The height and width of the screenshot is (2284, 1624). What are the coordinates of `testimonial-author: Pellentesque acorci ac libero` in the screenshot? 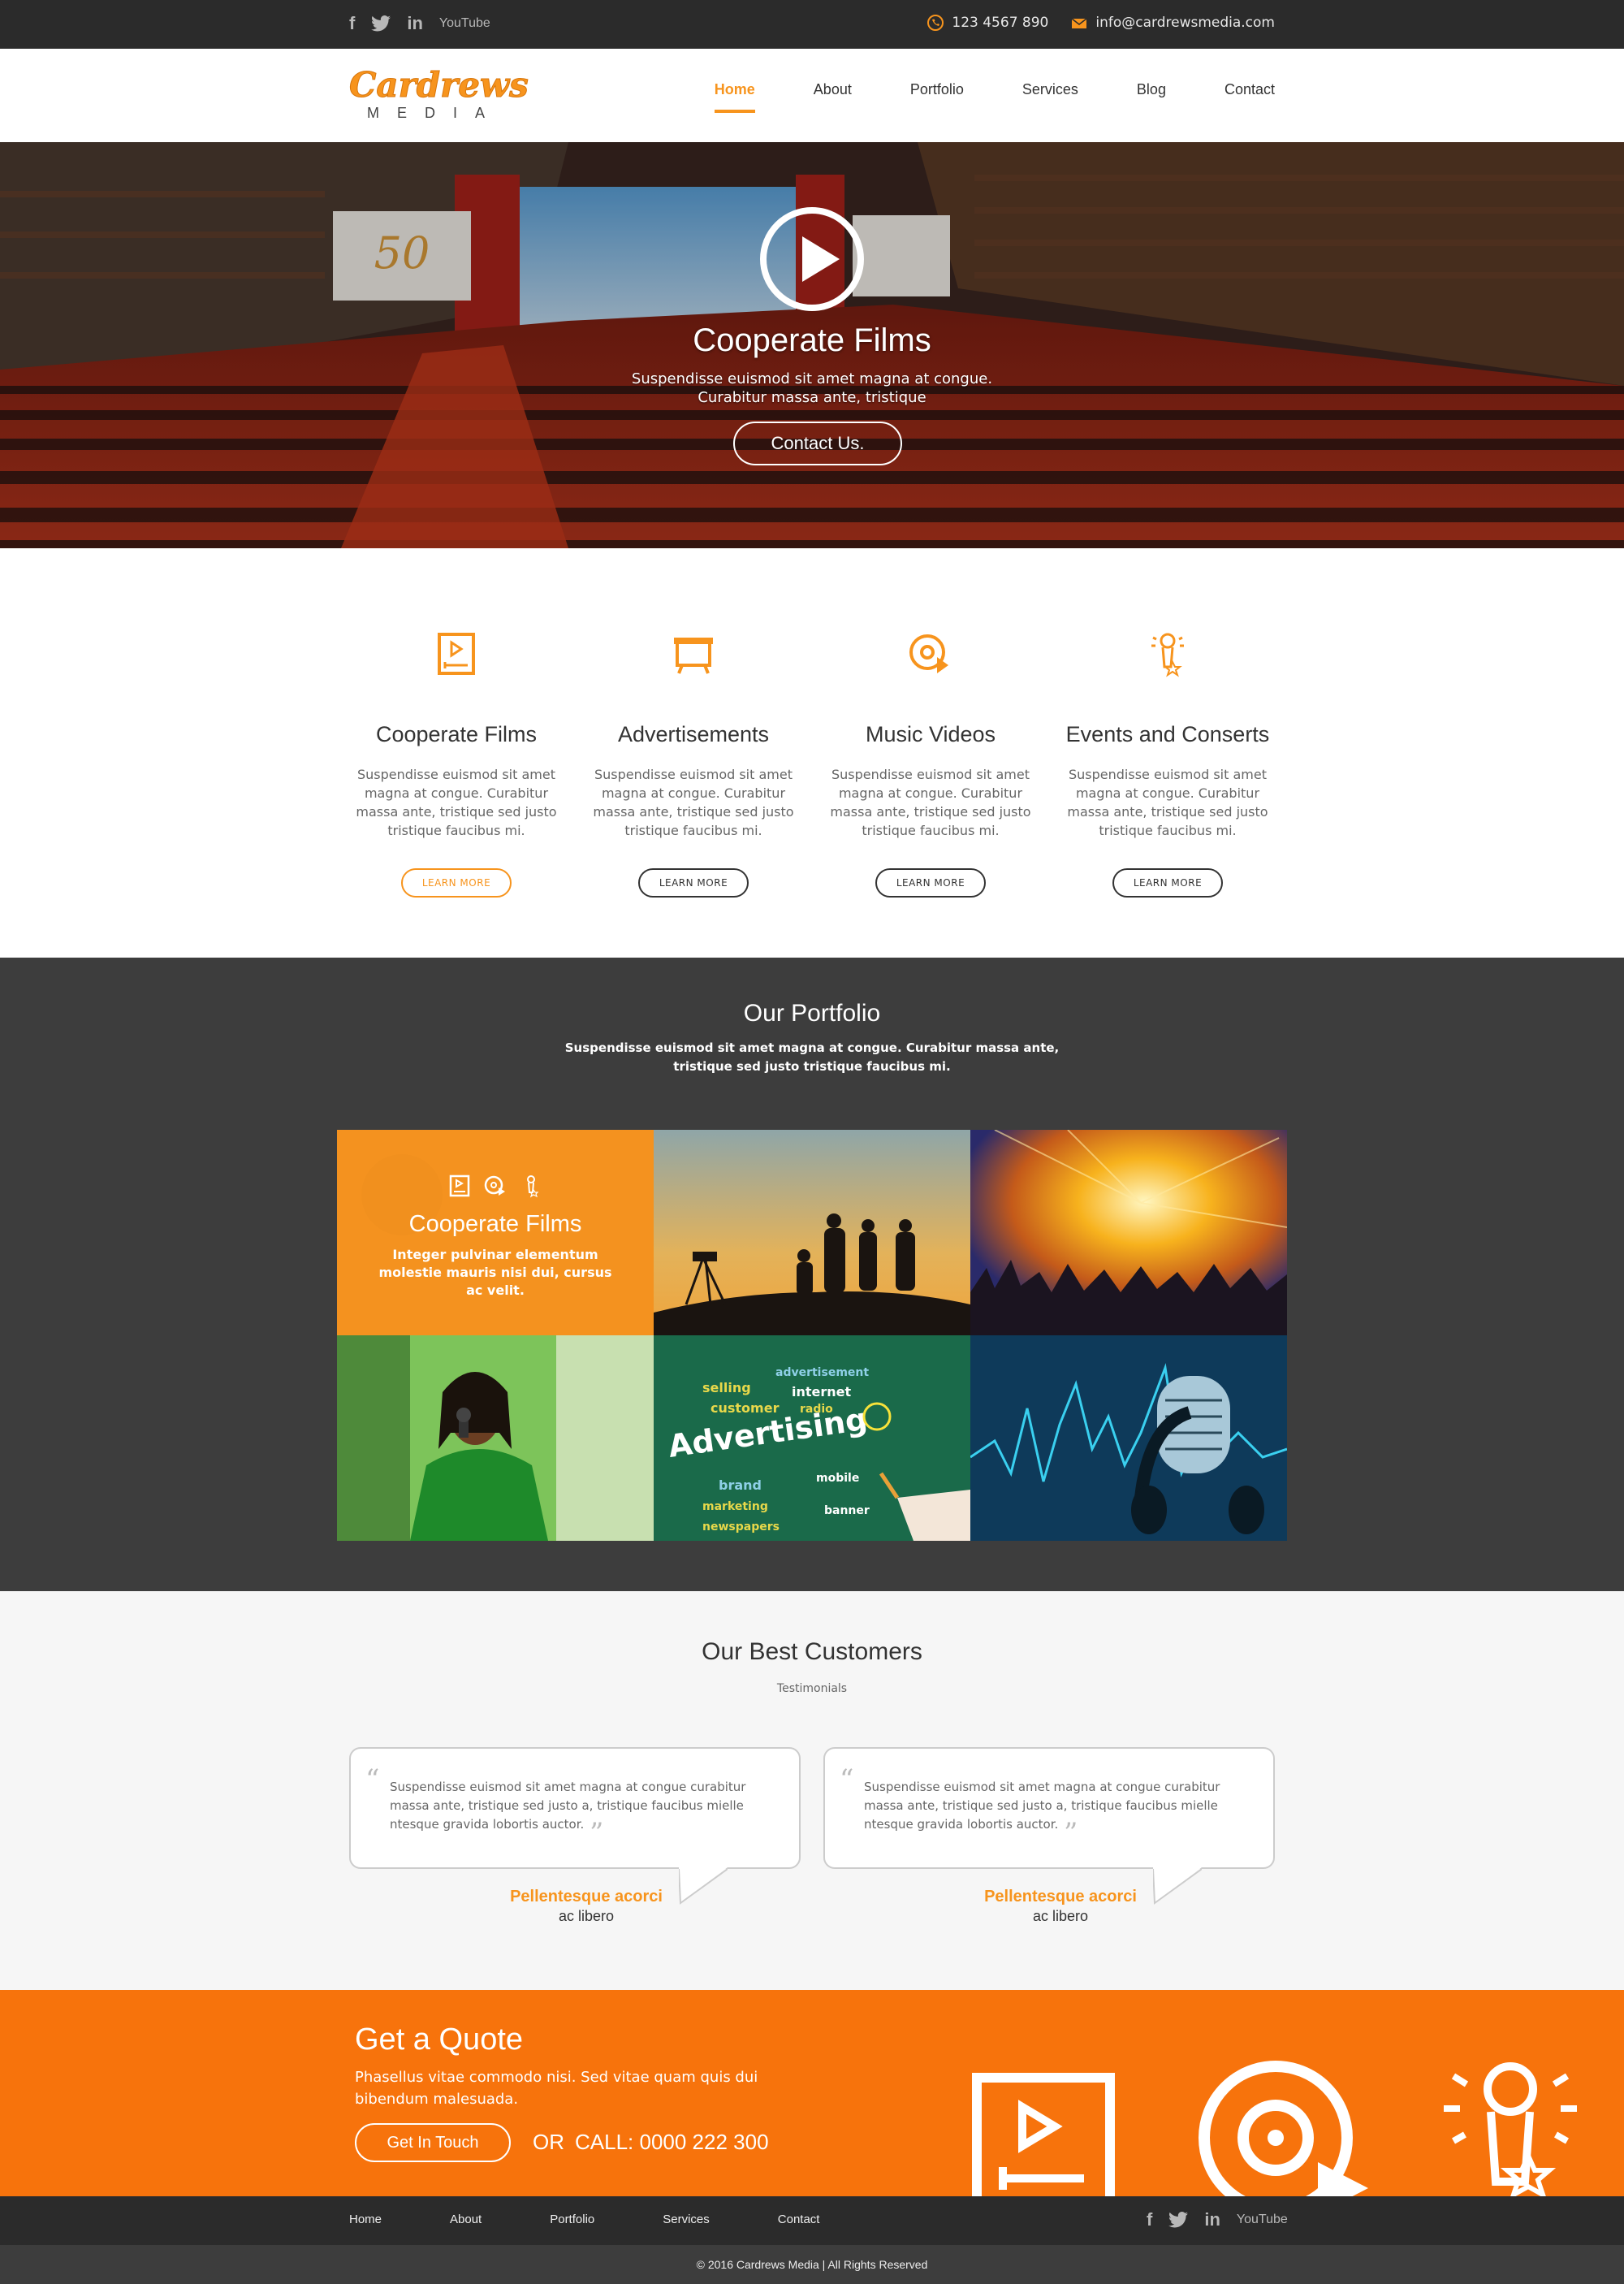 It's located at (1060, 1906).